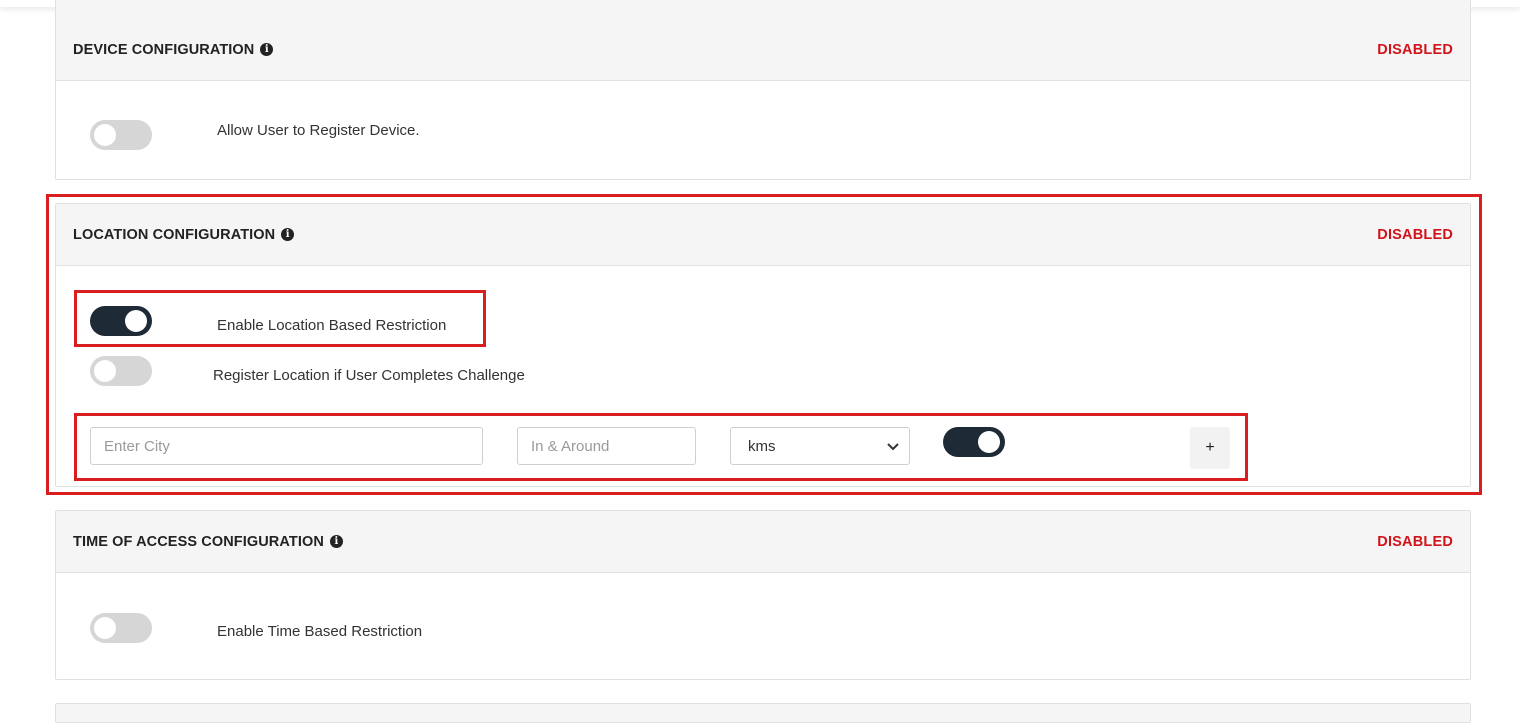 The width and height of the screenshot is (1520, 723). Describe the element at coordinates (174, 234) in the screenshot. I see `location-configuration-title: LOCATION CONFIGURATION` at that location.